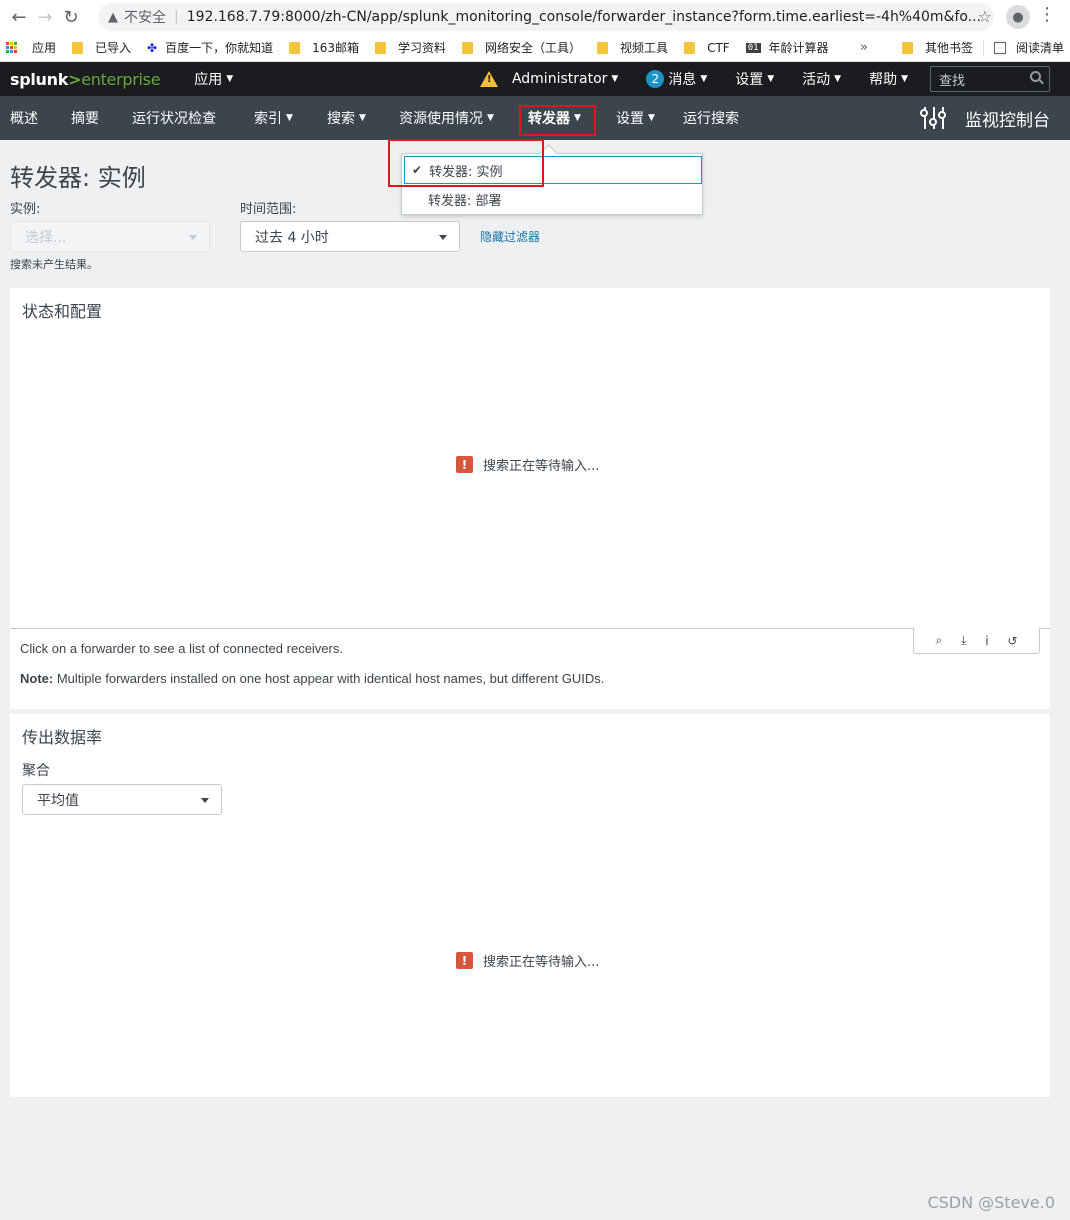 The image size is (1070, 1220). Describe the element at coordinates (1018, 17) in the screenshot. I see `profile-avatar-icon: ●` at that location.